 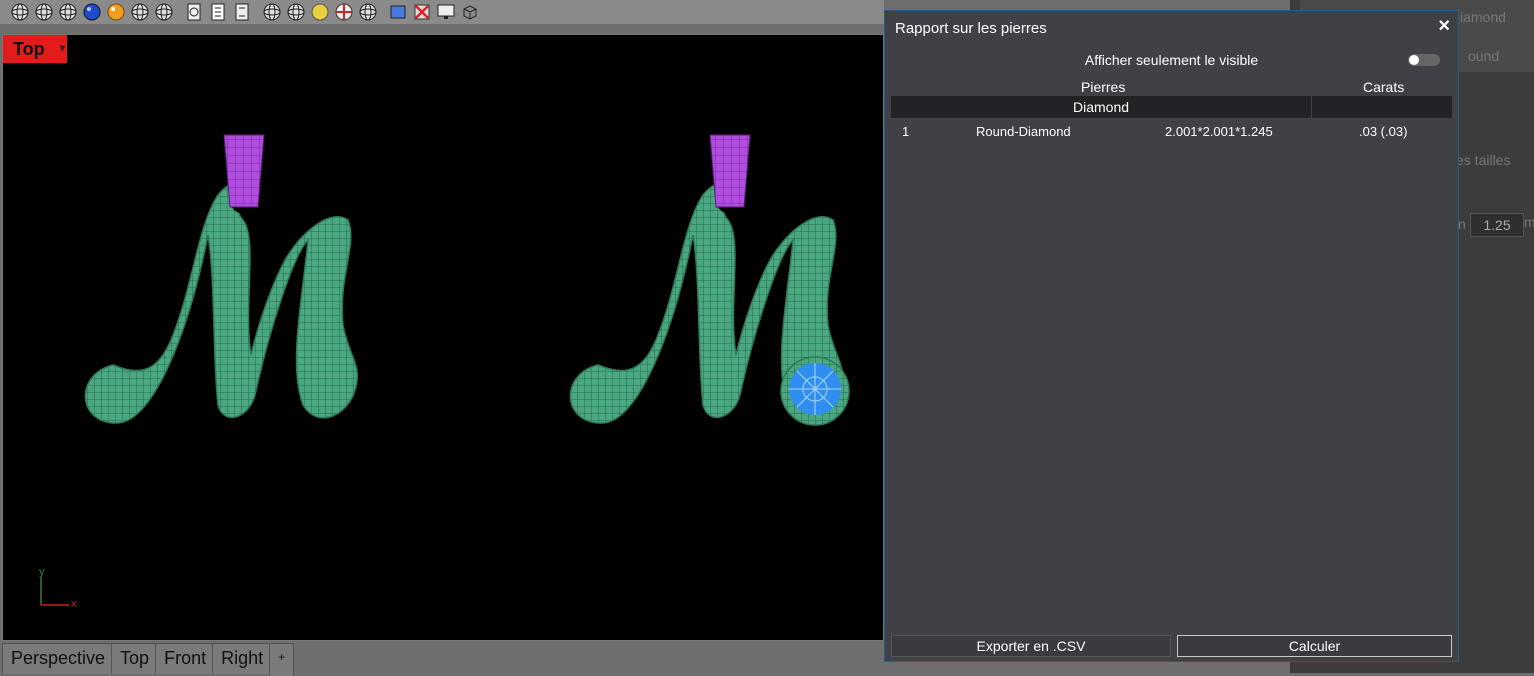 I want to click on show-visible-label: Afficher seulement le visible, so click(x=1171, y=60).